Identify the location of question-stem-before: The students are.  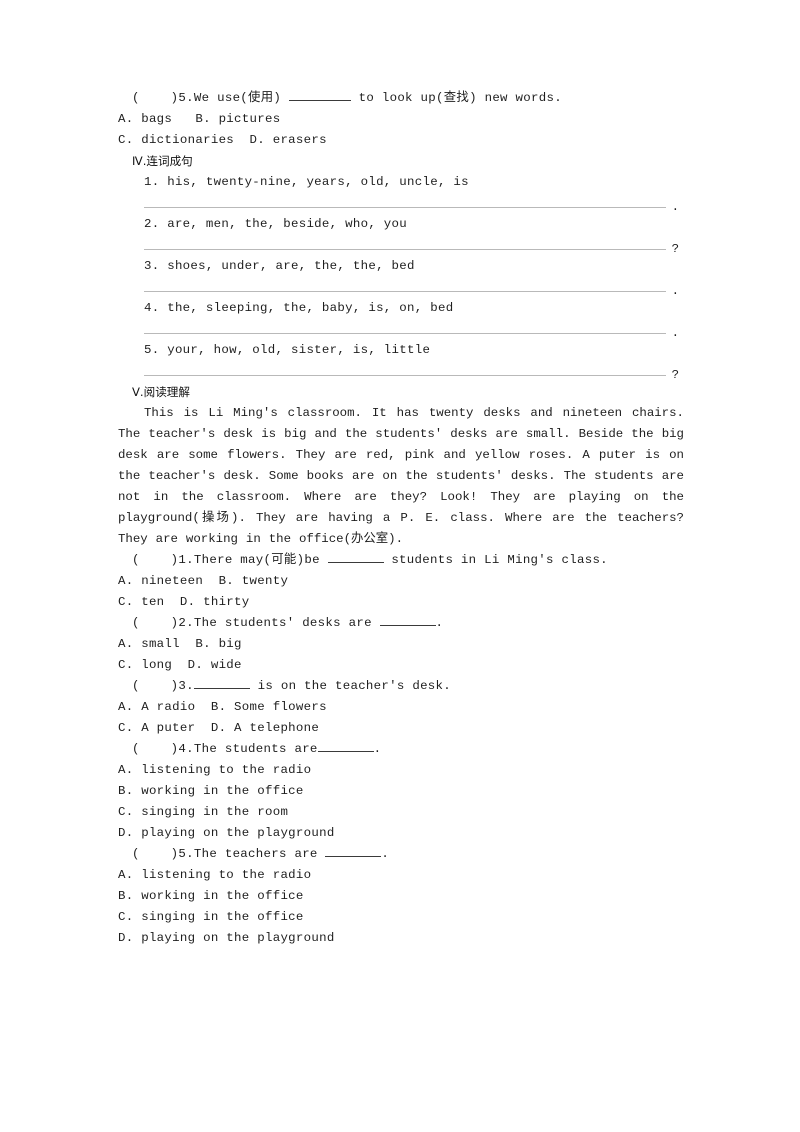
(255, 749).